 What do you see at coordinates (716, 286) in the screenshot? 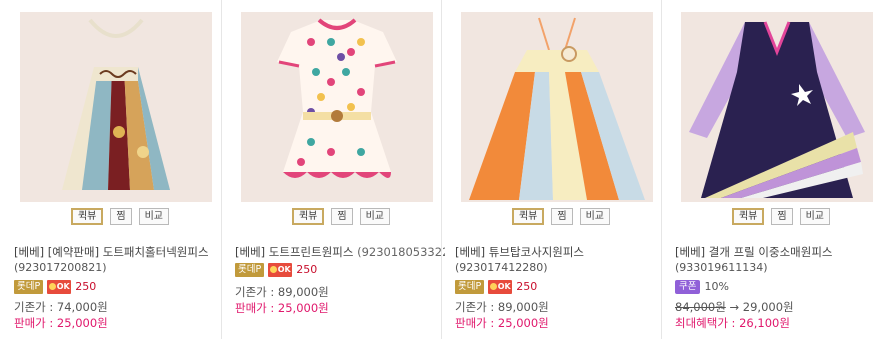
I see `coupon-rate: 10%` at bounding box center [716, 286].